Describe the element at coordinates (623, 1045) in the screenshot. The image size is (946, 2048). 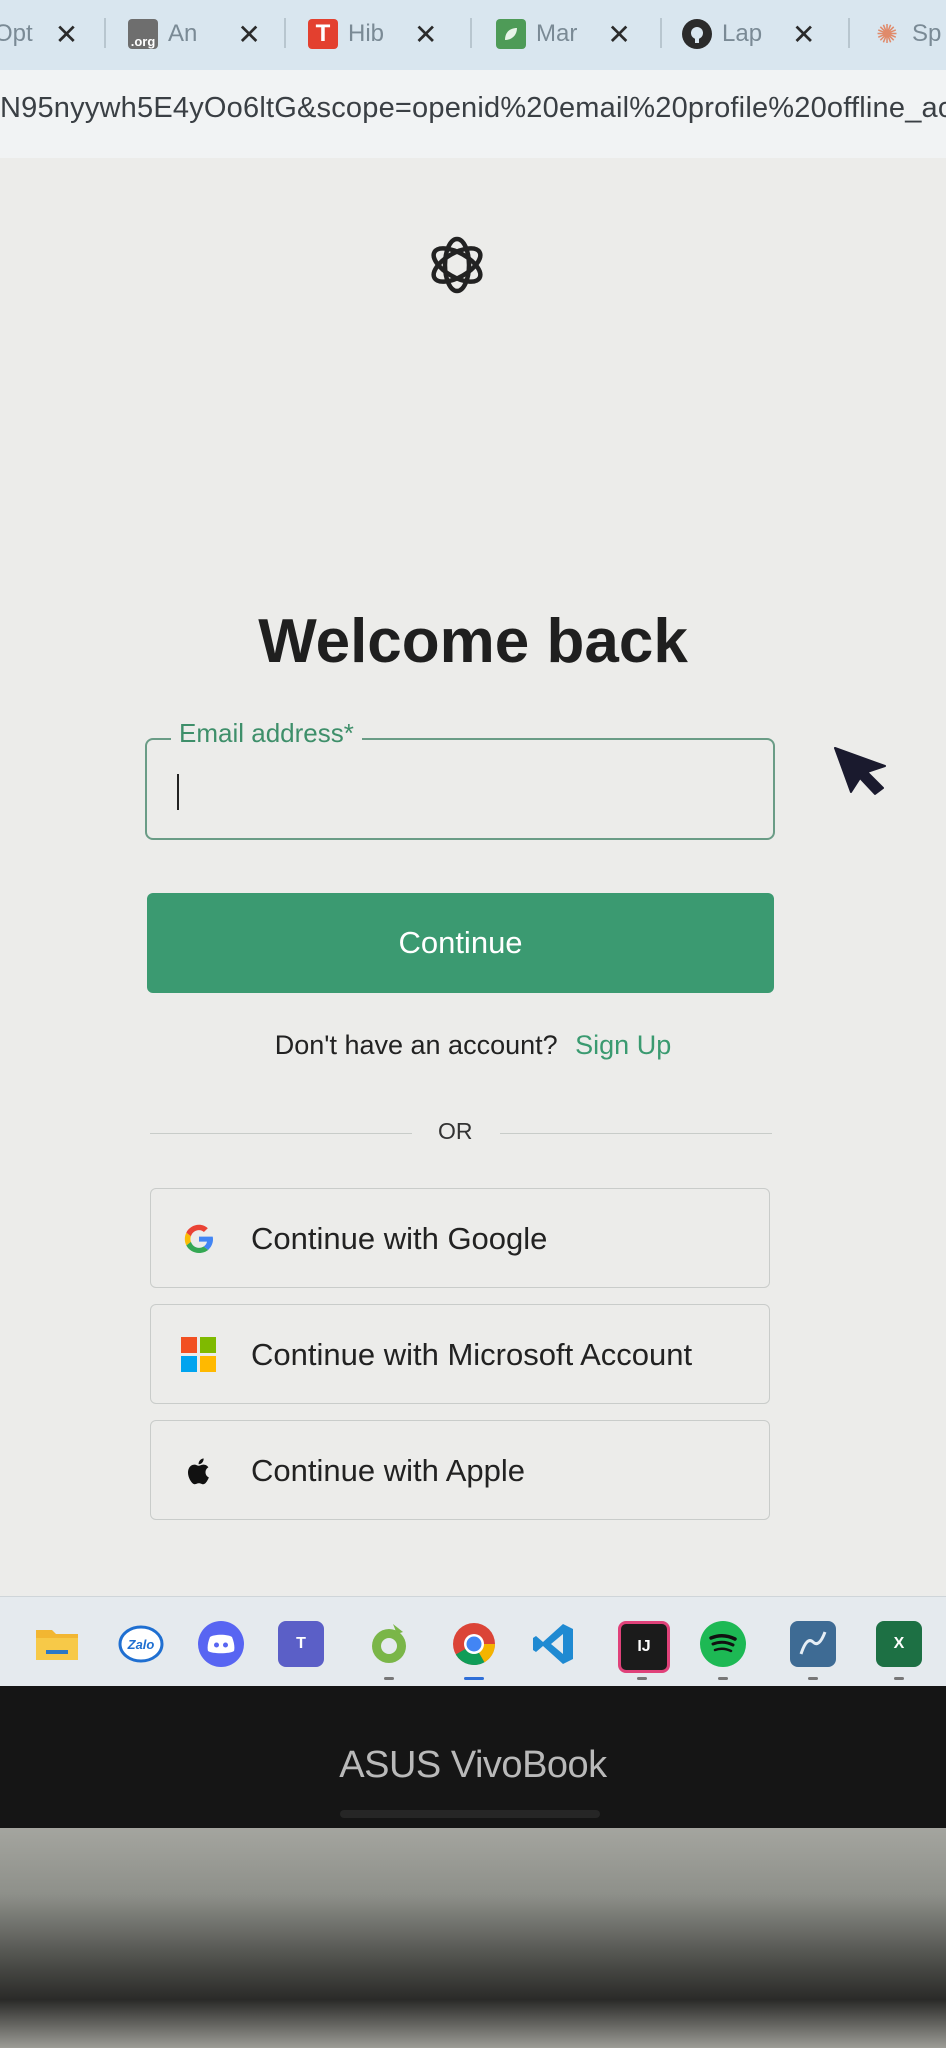
I see `signup-link: Sign Up` at that location.